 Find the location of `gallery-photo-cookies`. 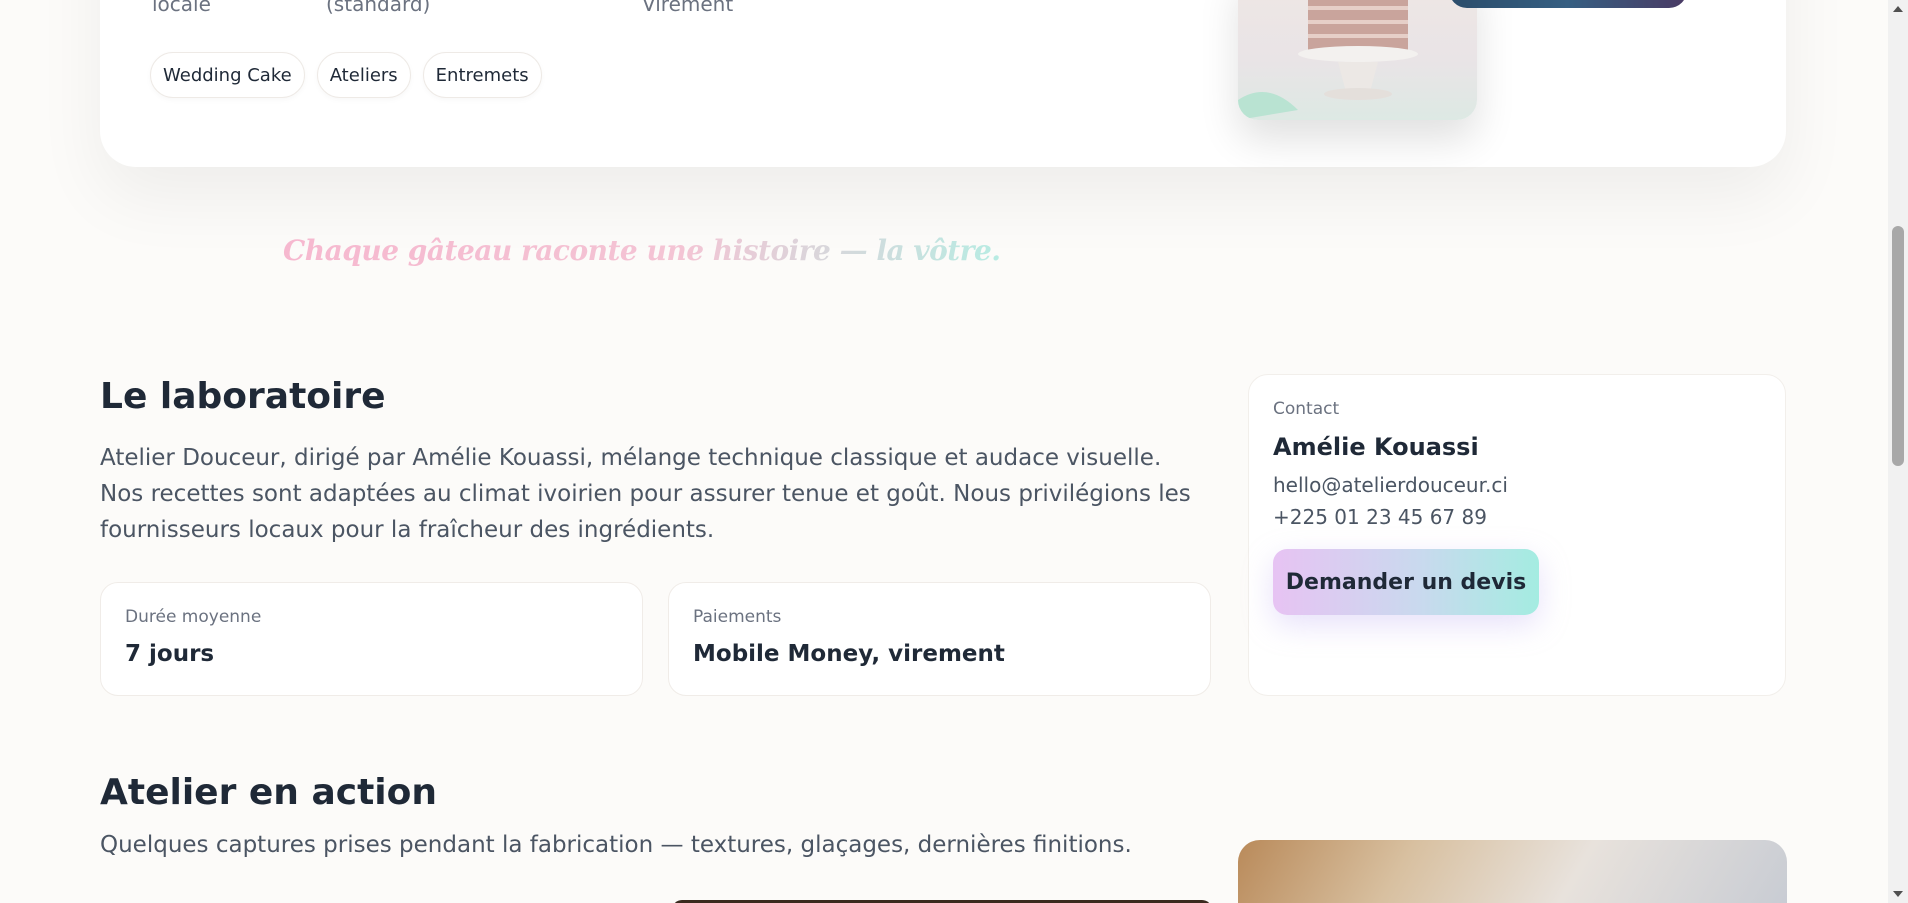

gallery-photo-cookies is located at coordinates (1512, 871).